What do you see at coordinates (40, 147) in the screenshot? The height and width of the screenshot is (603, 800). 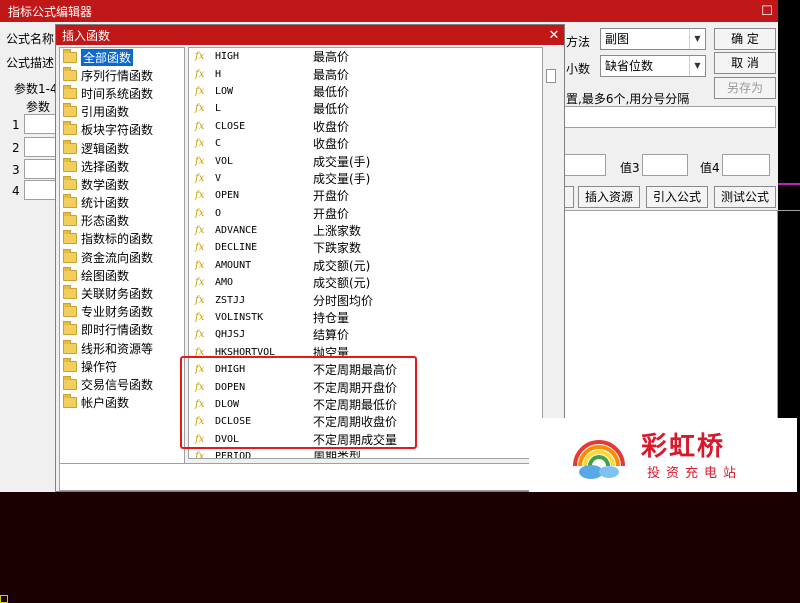 I see `param-2-input` at bounding box center [40, 147].